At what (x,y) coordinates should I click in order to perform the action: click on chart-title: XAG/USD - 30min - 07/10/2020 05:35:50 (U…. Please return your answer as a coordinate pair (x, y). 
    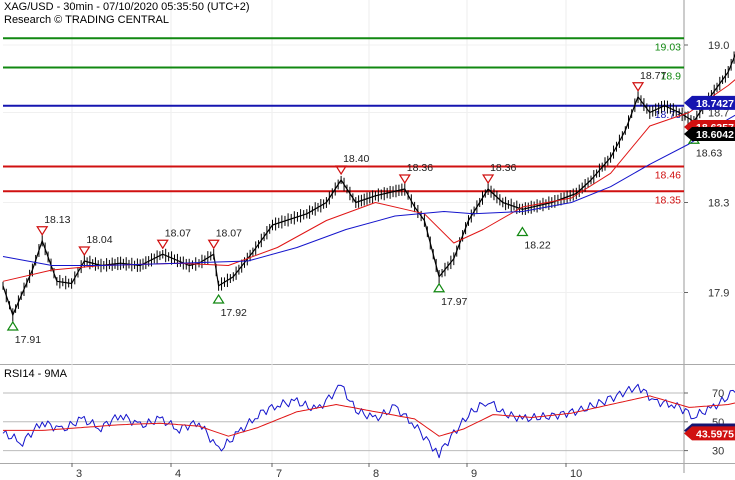
    Looking at the image, I should click on (127, 7).